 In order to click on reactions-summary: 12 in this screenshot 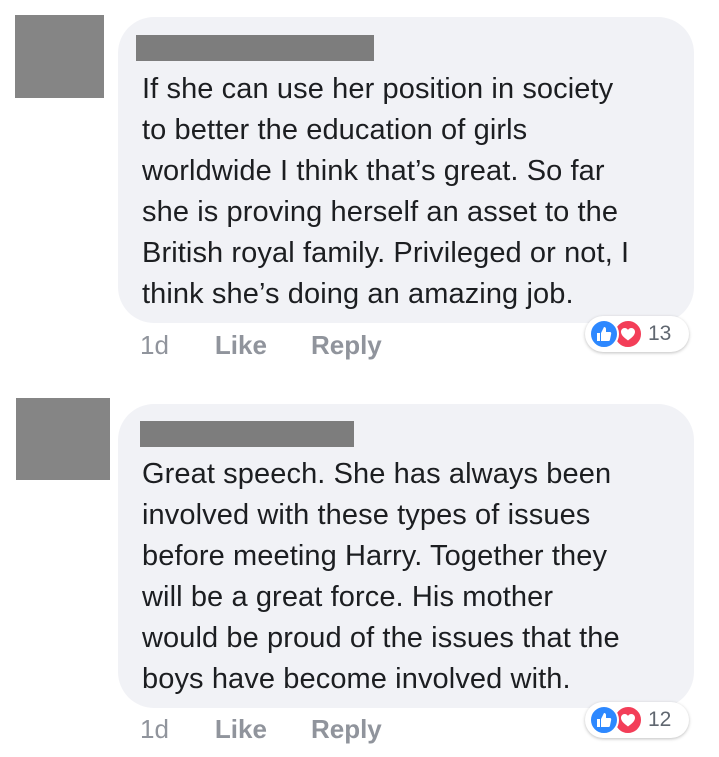, I will do `click(637, 720)`.